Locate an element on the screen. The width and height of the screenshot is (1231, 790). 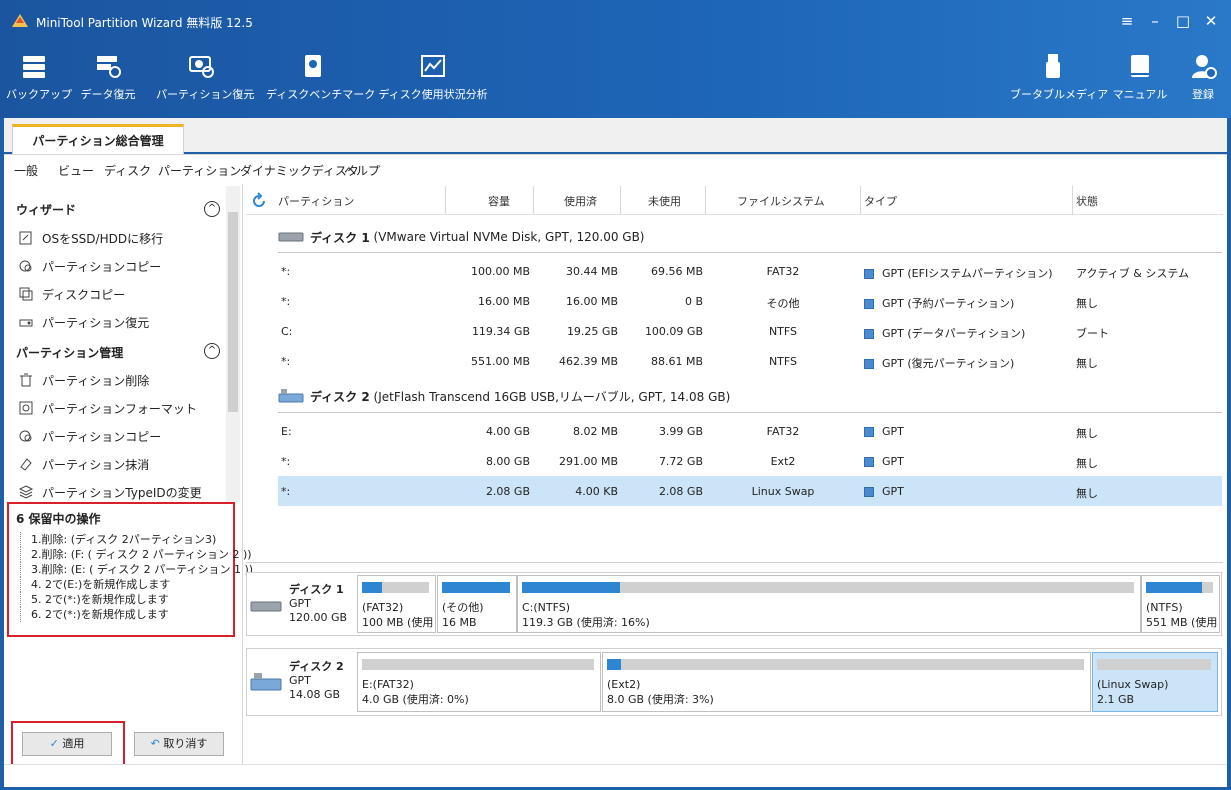
toolbar-backup-button: バックアップ is located at coordinates (39, 83).